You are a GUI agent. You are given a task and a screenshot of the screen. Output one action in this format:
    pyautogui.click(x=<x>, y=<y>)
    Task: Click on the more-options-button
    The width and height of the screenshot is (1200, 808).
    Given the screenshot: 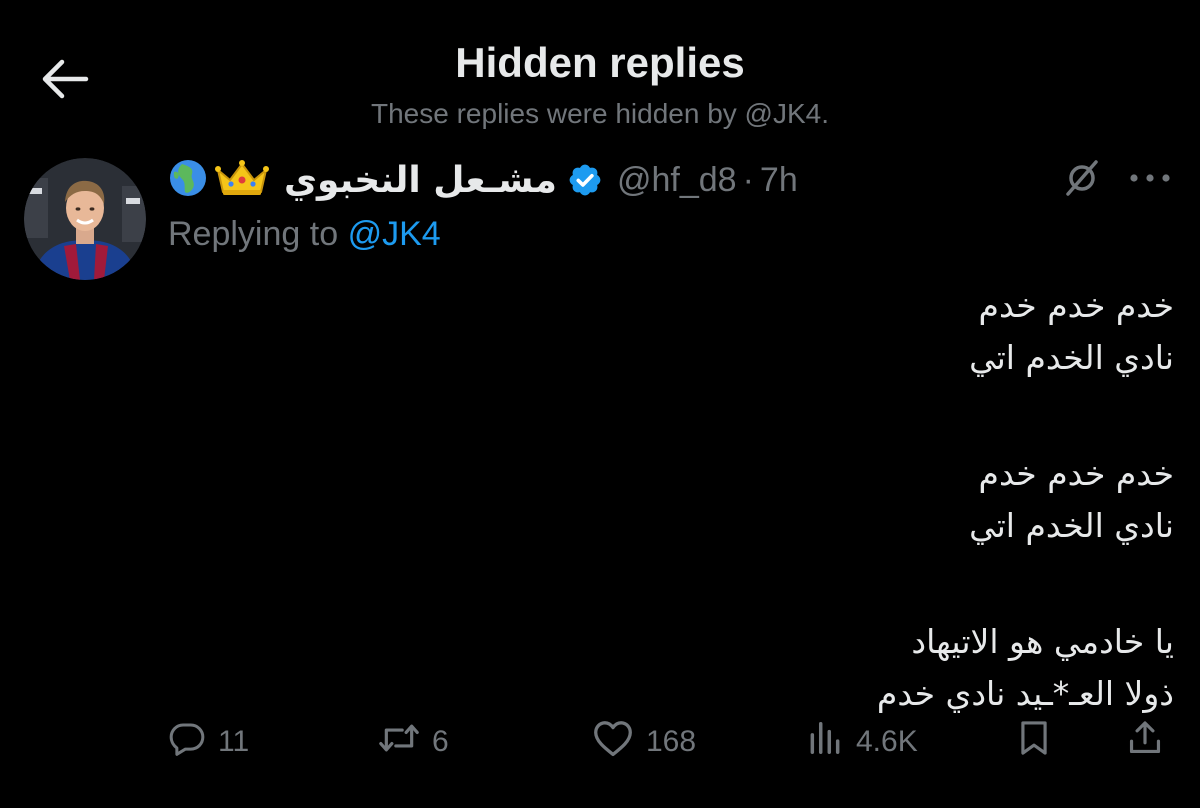 What is the action you would take?
    pyautogui.click(x=1150, y=180)
    